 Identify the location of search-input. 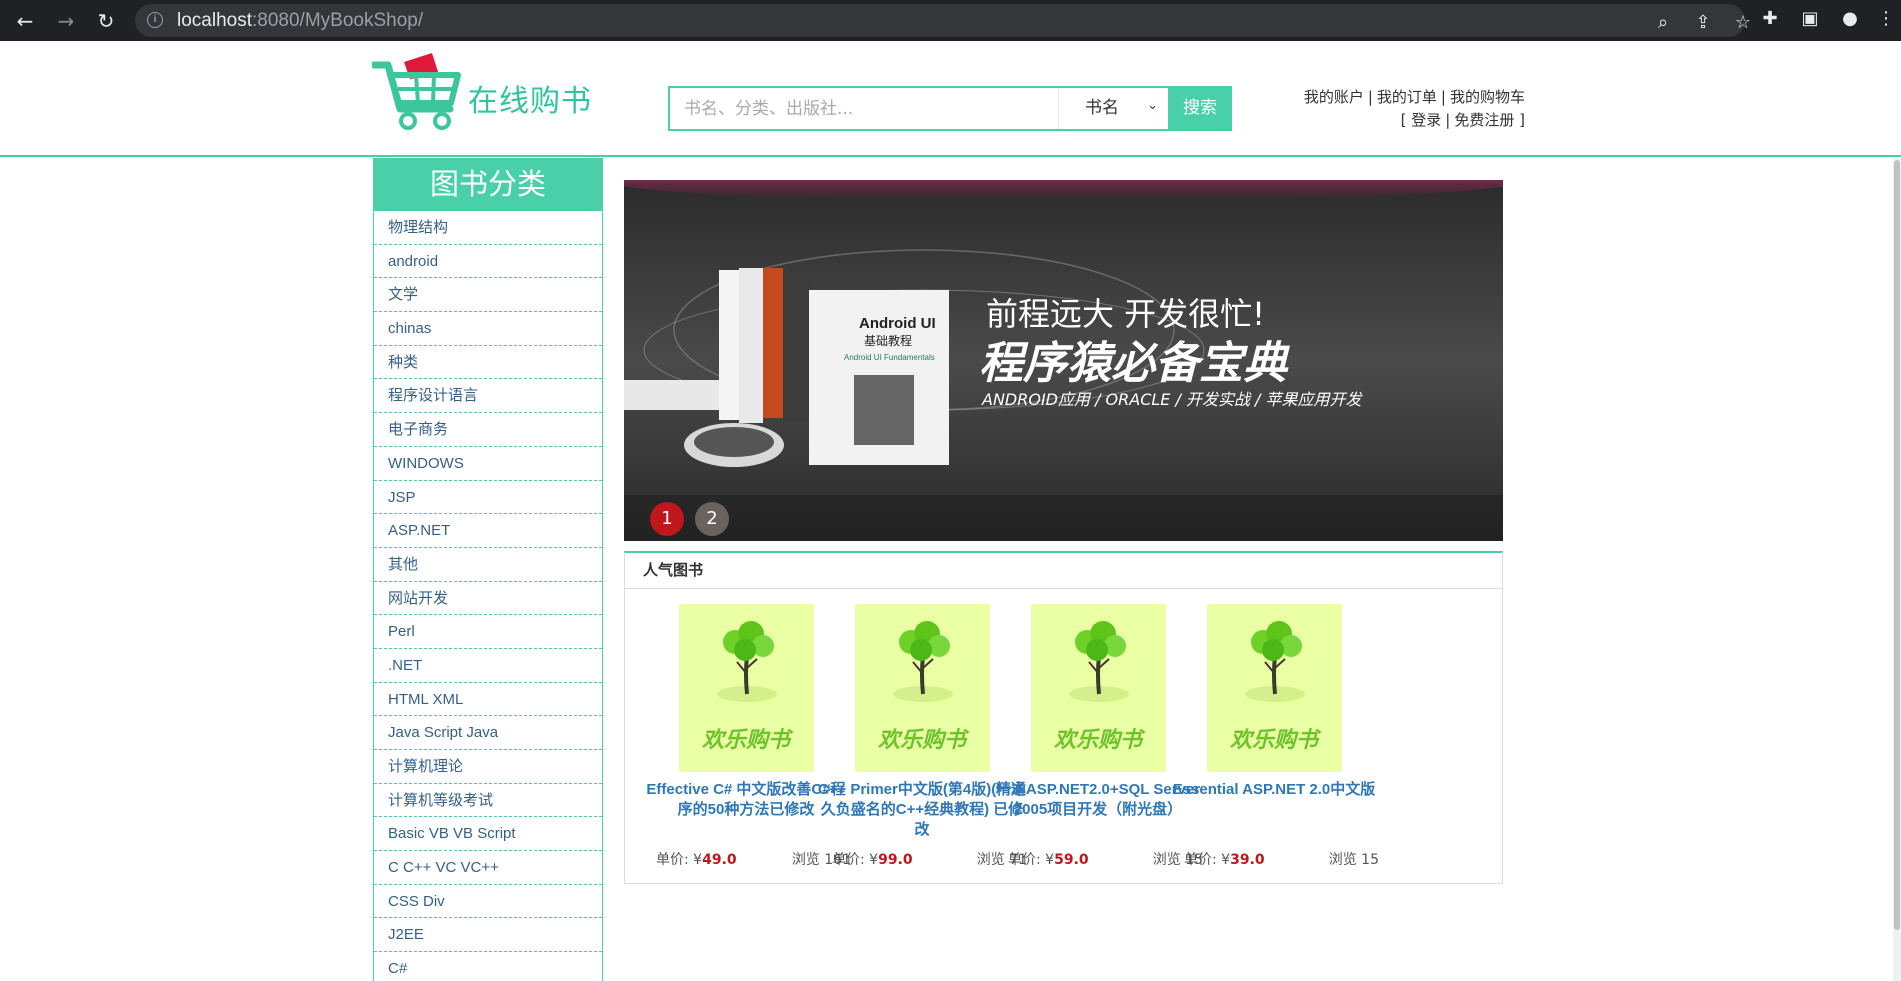
(864, 108).